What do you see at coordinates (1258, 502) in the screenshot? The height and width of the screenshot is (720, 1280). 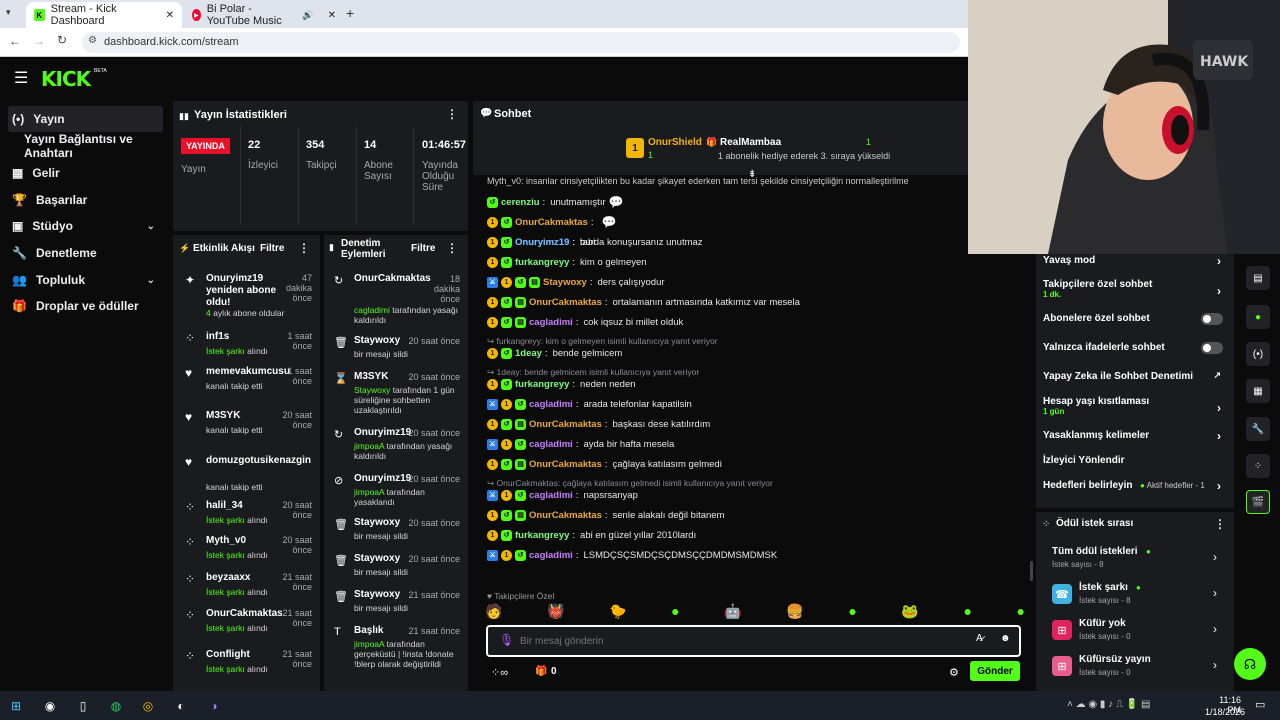 I see `clapper-icon: 🎬` at bounding box center [1258, 502].